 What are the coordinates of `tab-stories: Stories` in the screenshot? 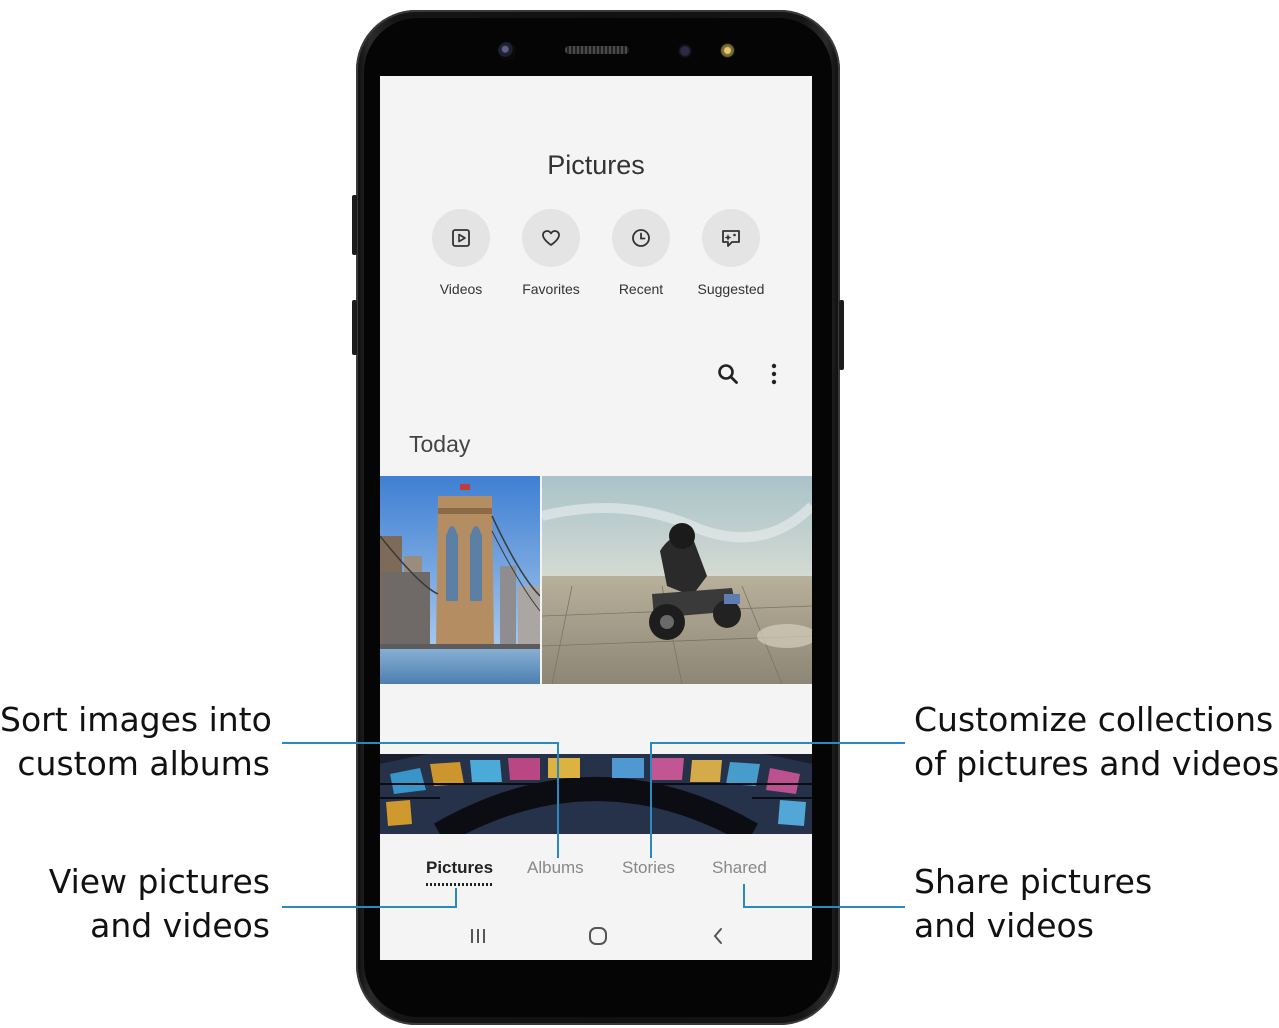 It's located at (648, 868).